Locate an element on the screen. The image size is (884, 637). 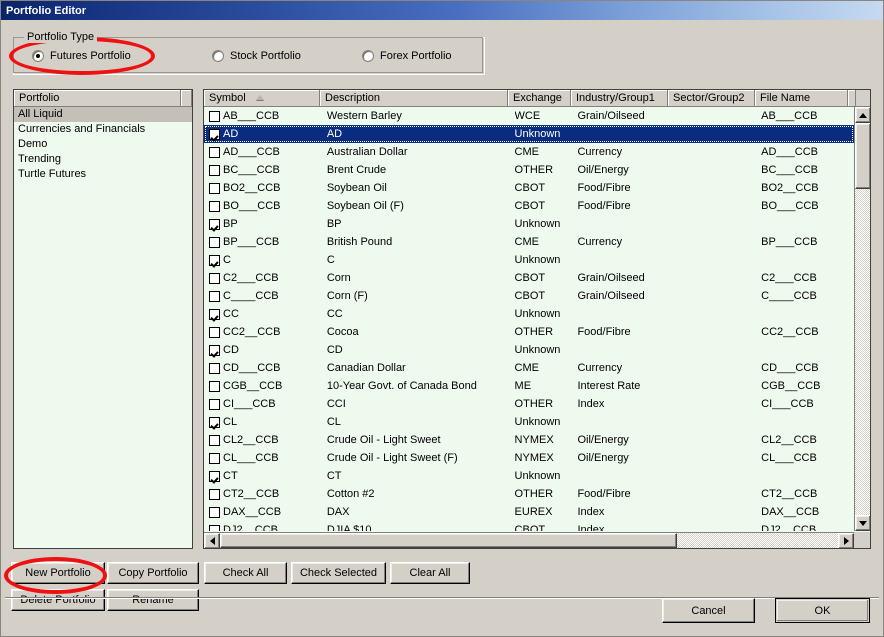
symbol-table-row: CI___CCB CCI OTHER Index CI___CCB is located at coordinates (529, 404).